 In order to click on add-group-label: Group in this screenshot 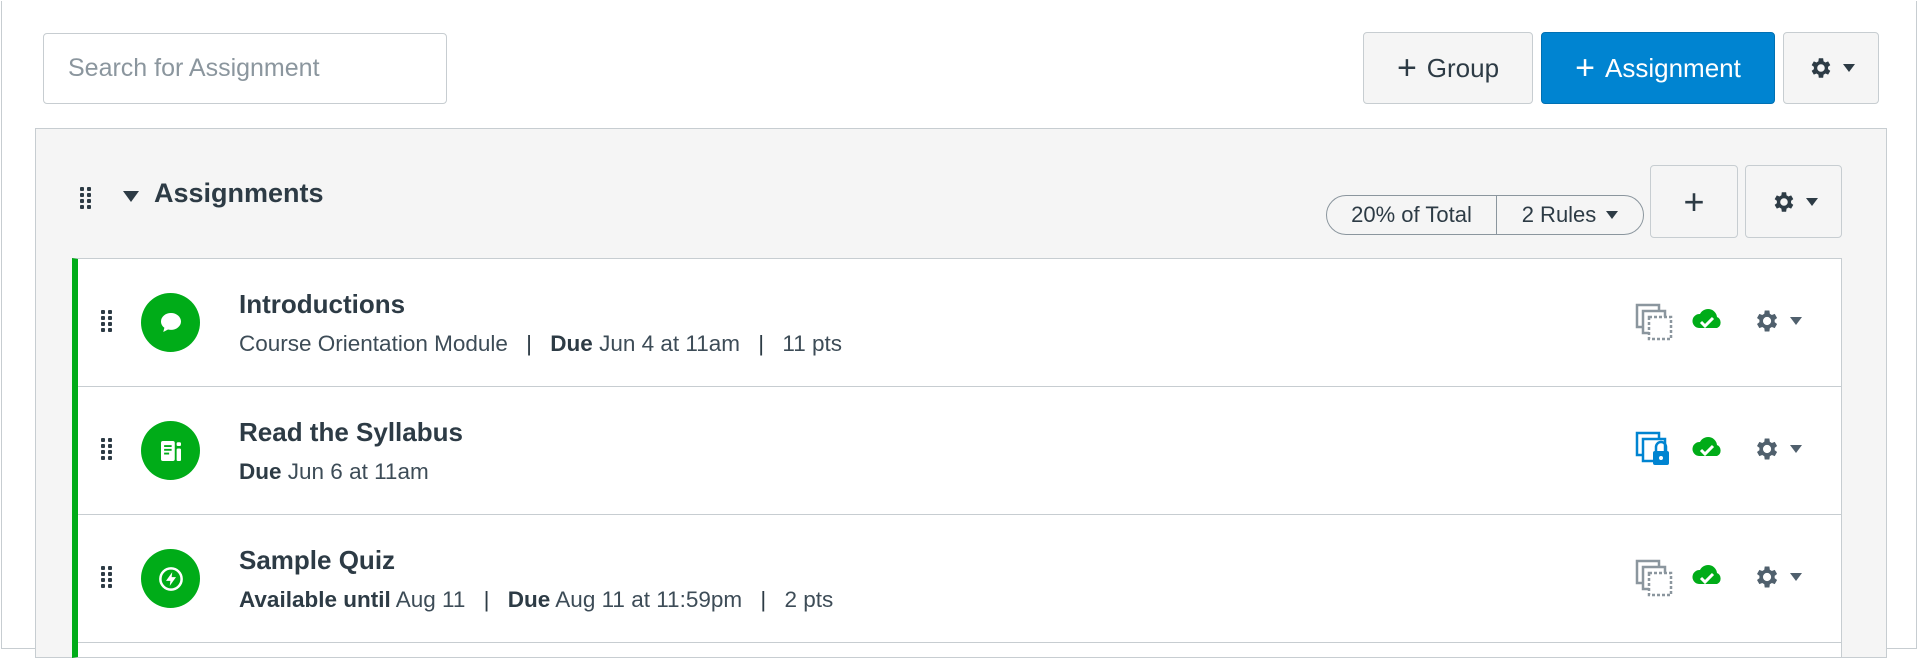, I will do `click(1463, 67)`.